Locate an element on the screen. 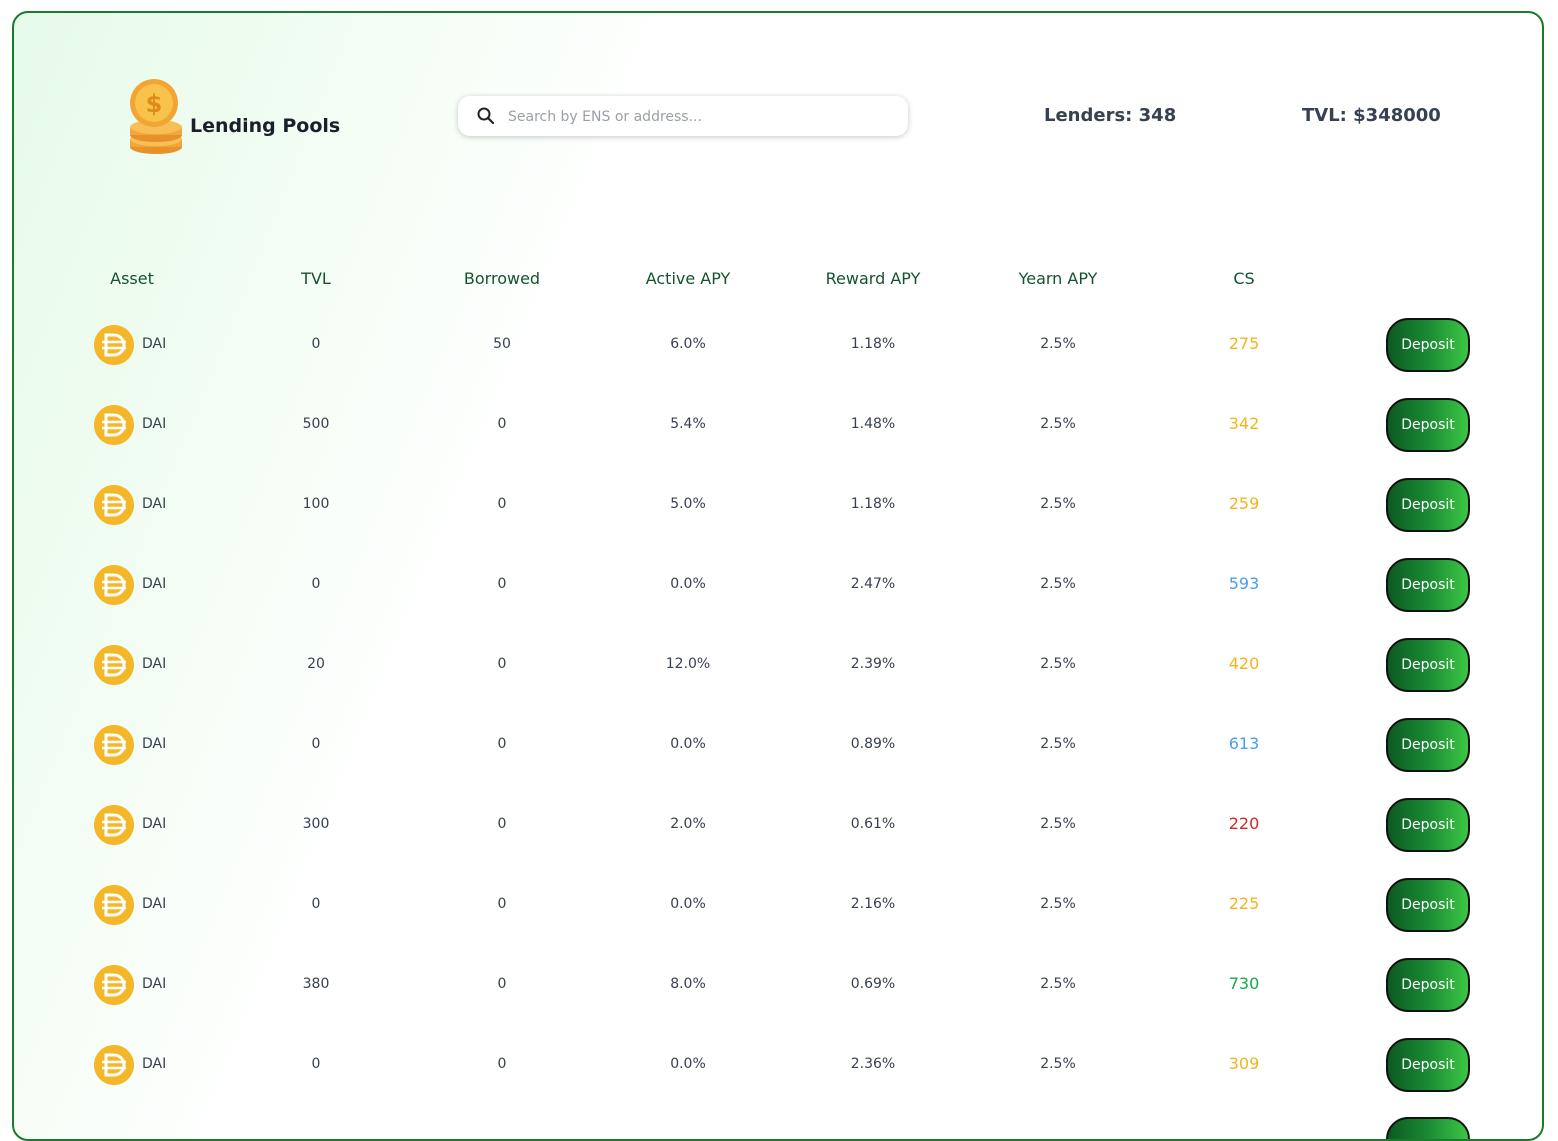  table-row: DAI 300 0 2.0% 0.61% 2.5% 220 Deposit is located at coordinates (778, 841).